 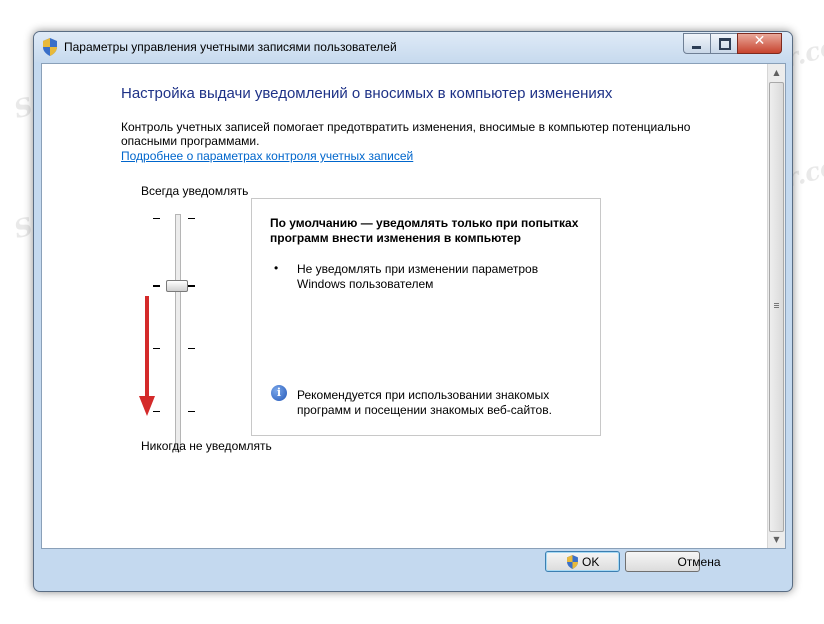 I want to click on maximize-button, so click(x=724, y=43).